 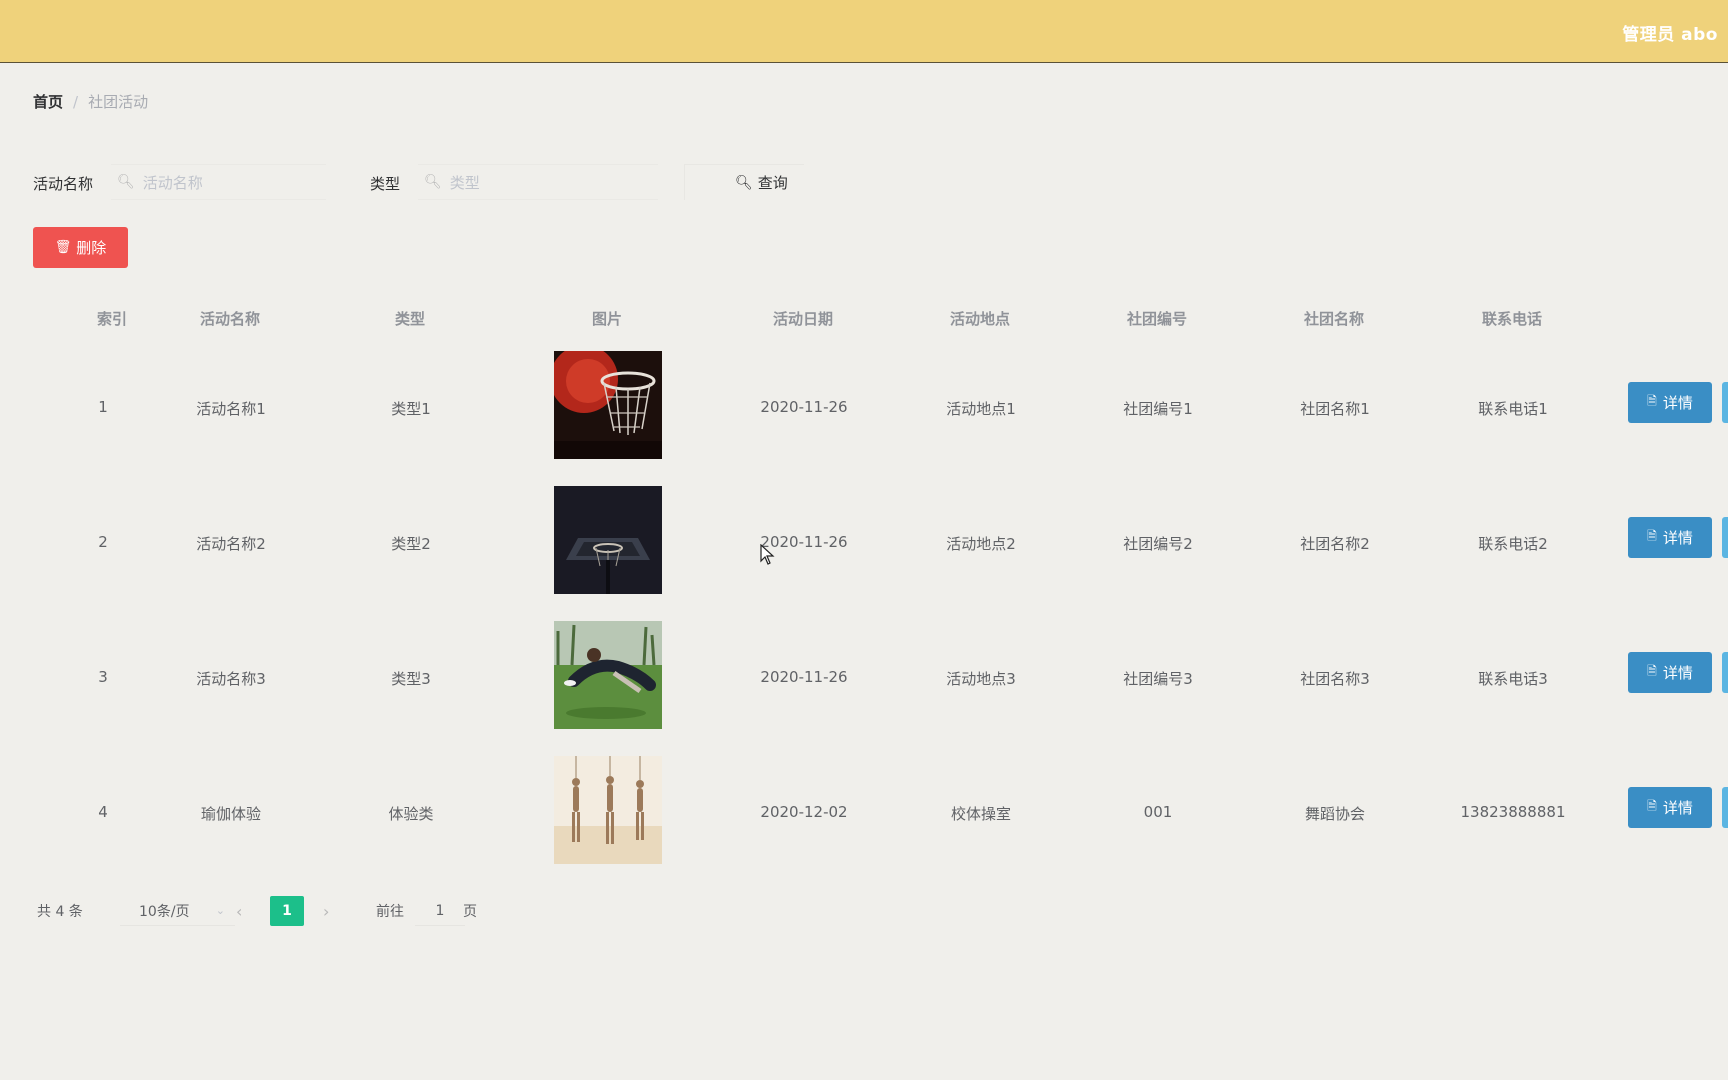 I want to click on cell-club-name: 社团名称3, so click(x=1335, y=679).